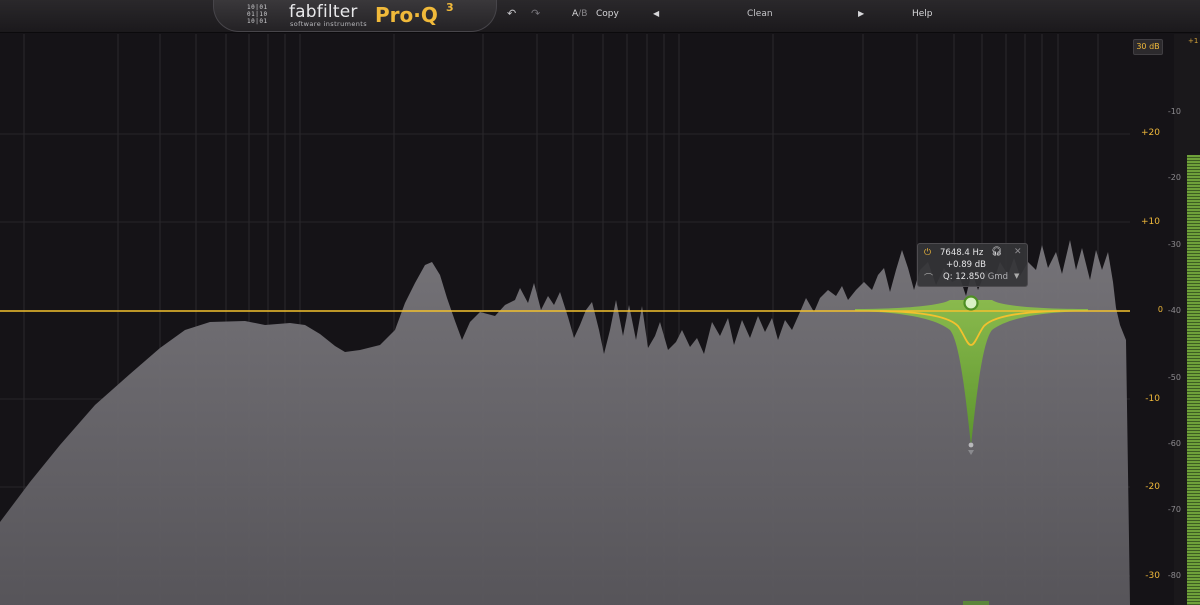 The image size is (1200, 605). I want to click on triangle-right-icon: ▶, so click(861, 13).